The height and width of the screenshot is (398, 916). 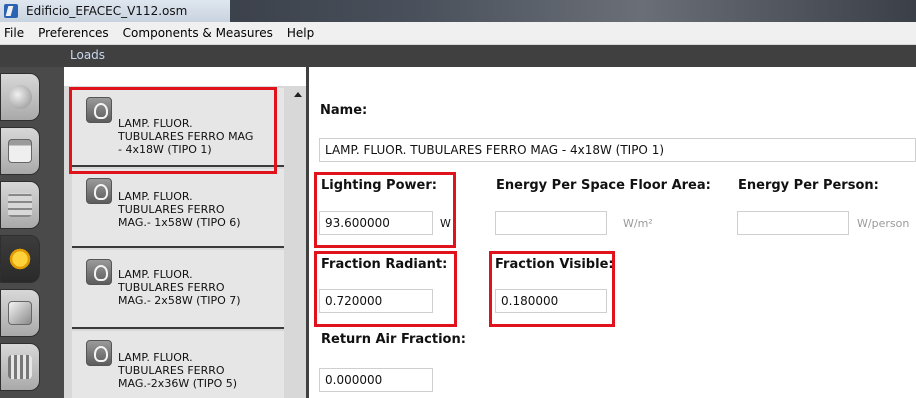 I want to click on cube-icon, so click(x=20, y=313).